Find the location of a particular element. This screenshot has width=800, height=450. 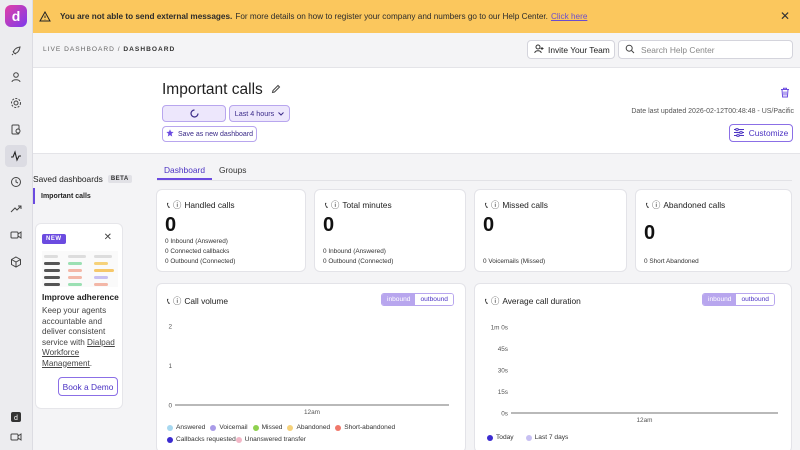

video-icon is located at coordinates (16, 235).